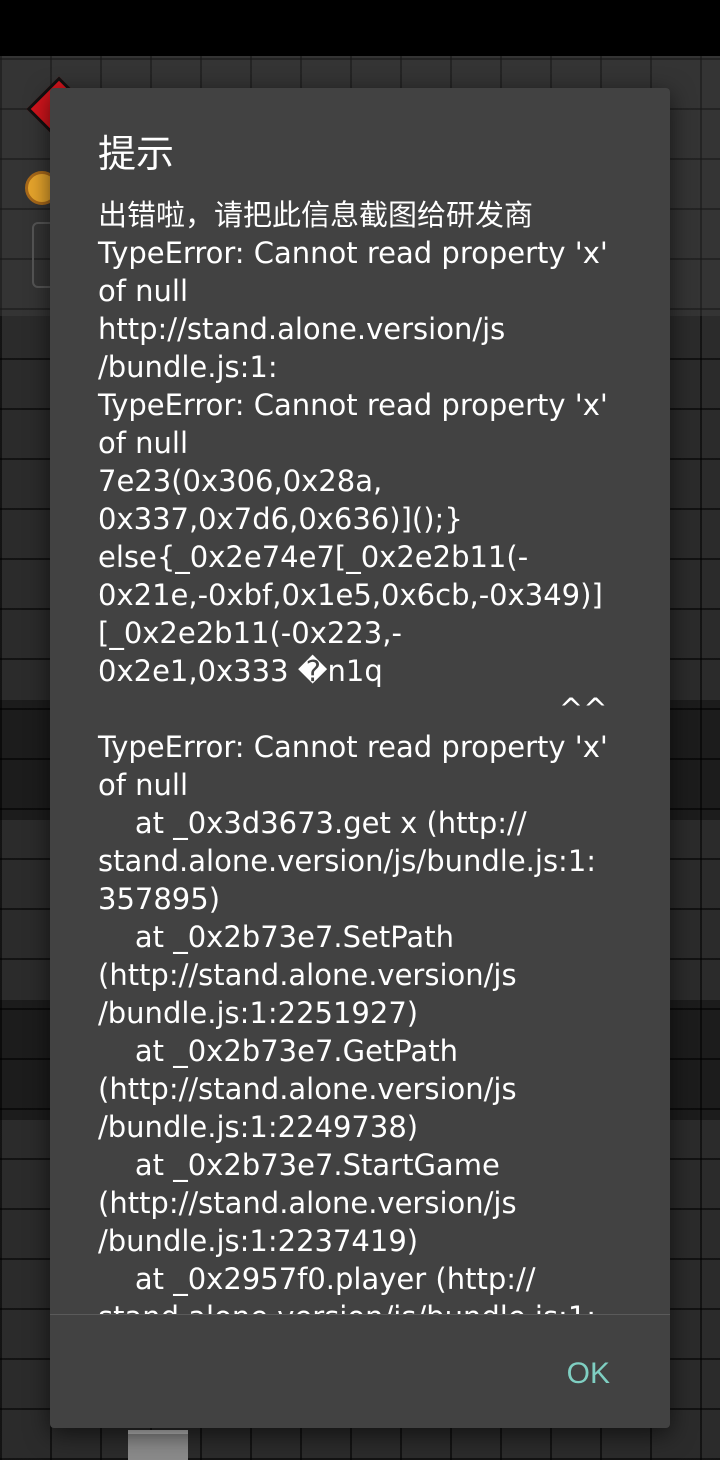 The height and width of the screenshot is (1460, 720). I want to click on status-bar, so click(360, 28).